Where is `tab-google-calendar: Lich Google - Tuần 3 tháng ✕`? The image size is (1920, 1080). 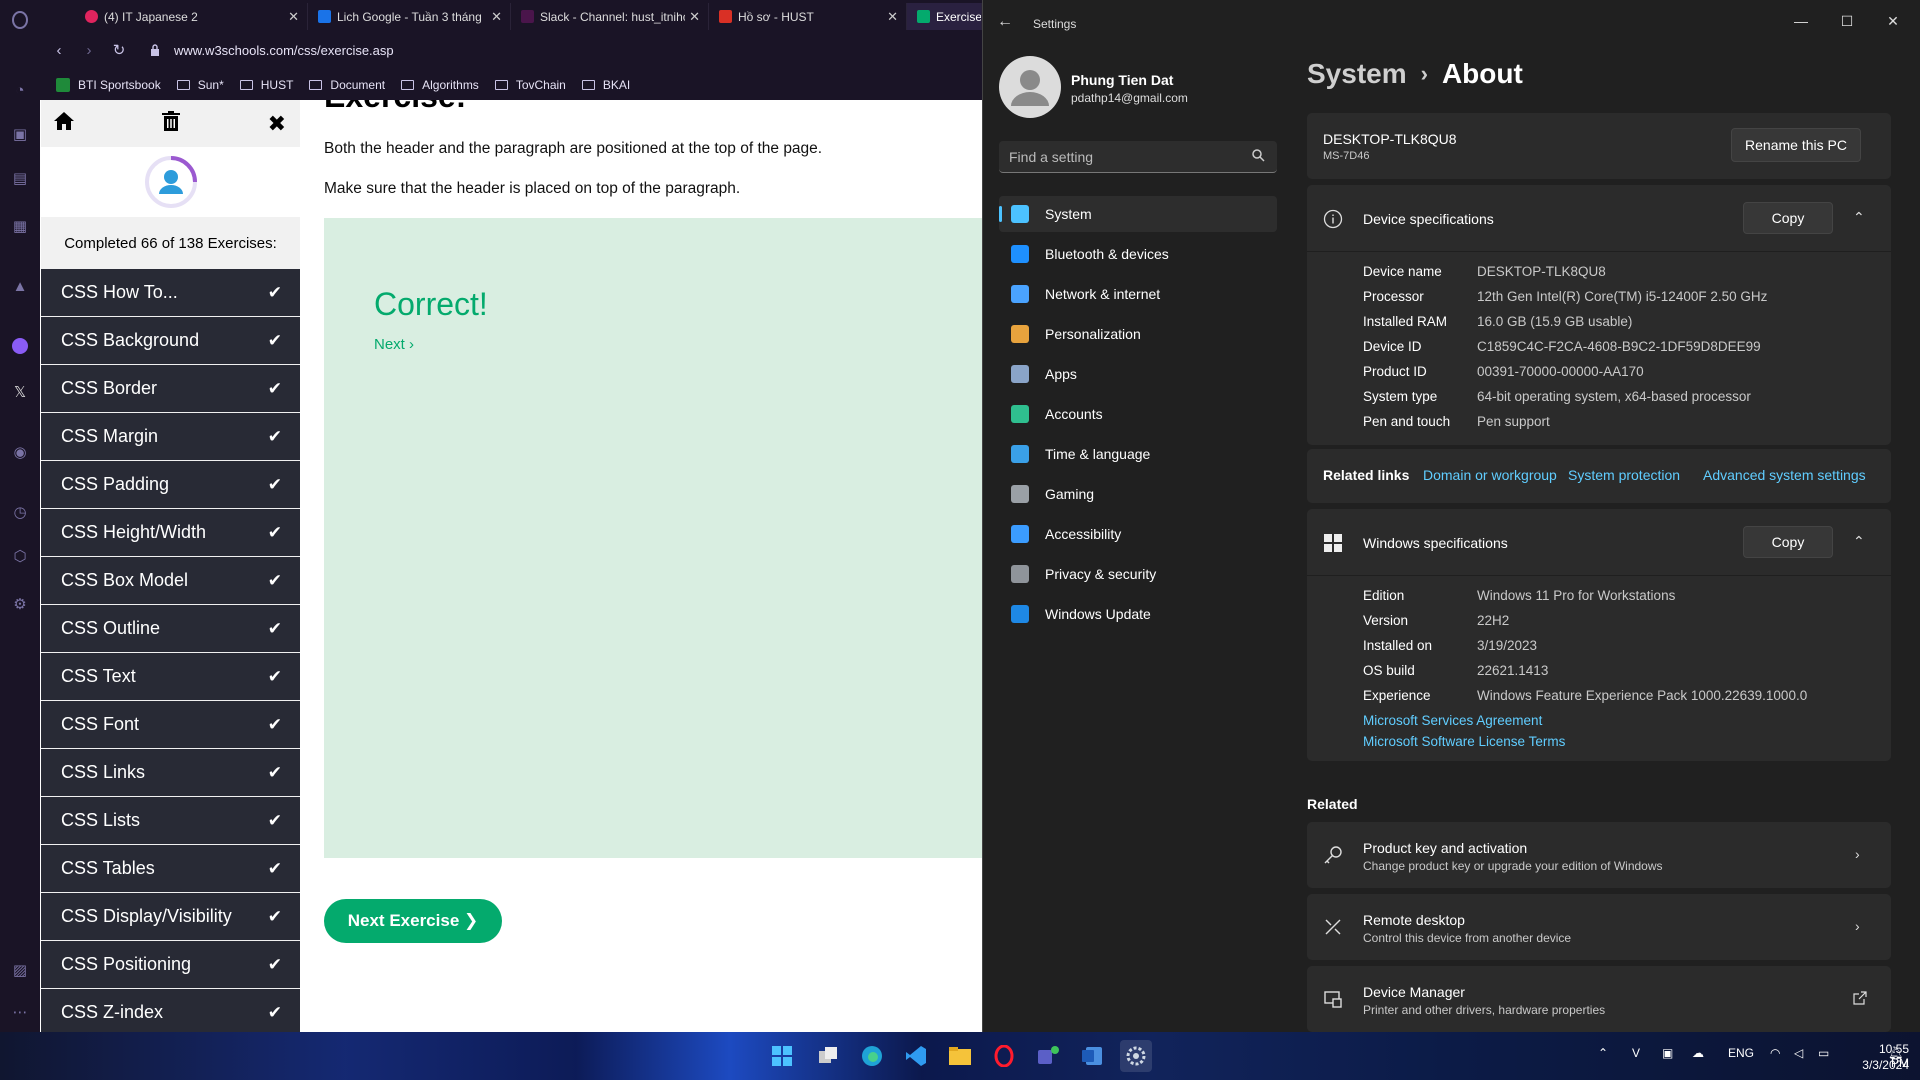 tab-google-calendar: Lich Google - Tuần 3 tháng ✕ is located at coordinates (409, 16).